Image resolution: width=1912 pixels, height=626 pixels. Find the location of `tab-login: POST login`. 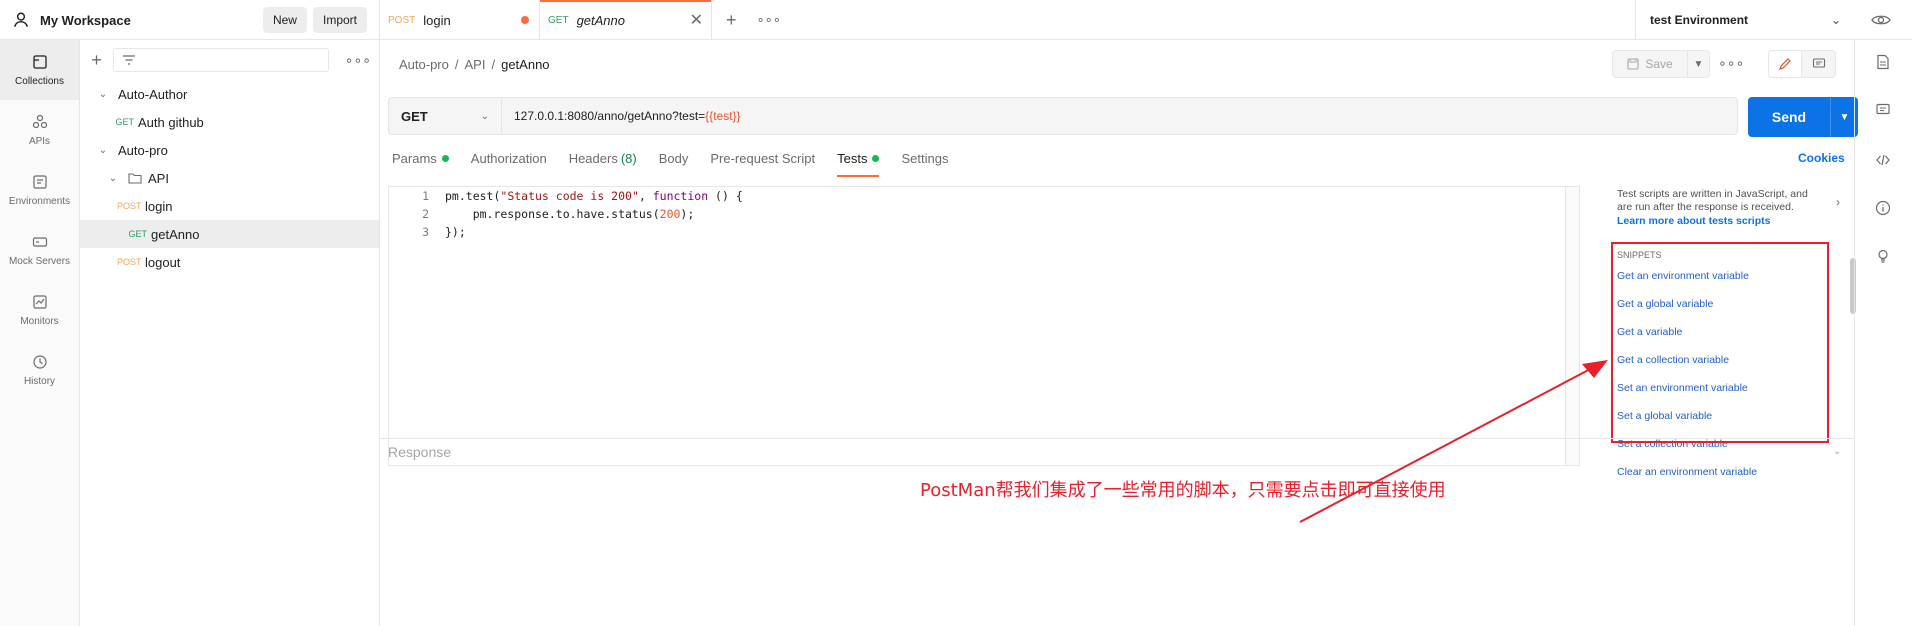

tab-login: POST login is located at coordinates (460, 20).